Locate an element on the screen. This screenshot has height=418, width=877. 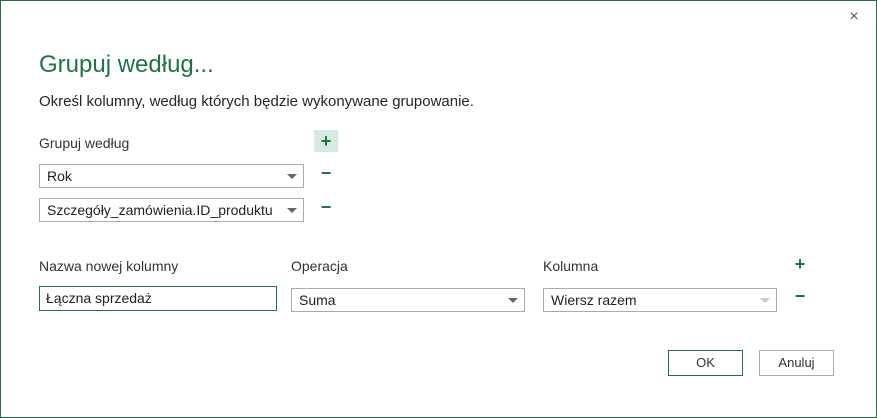
column-select: Wiersz razem is located at coordinates (660, 300).